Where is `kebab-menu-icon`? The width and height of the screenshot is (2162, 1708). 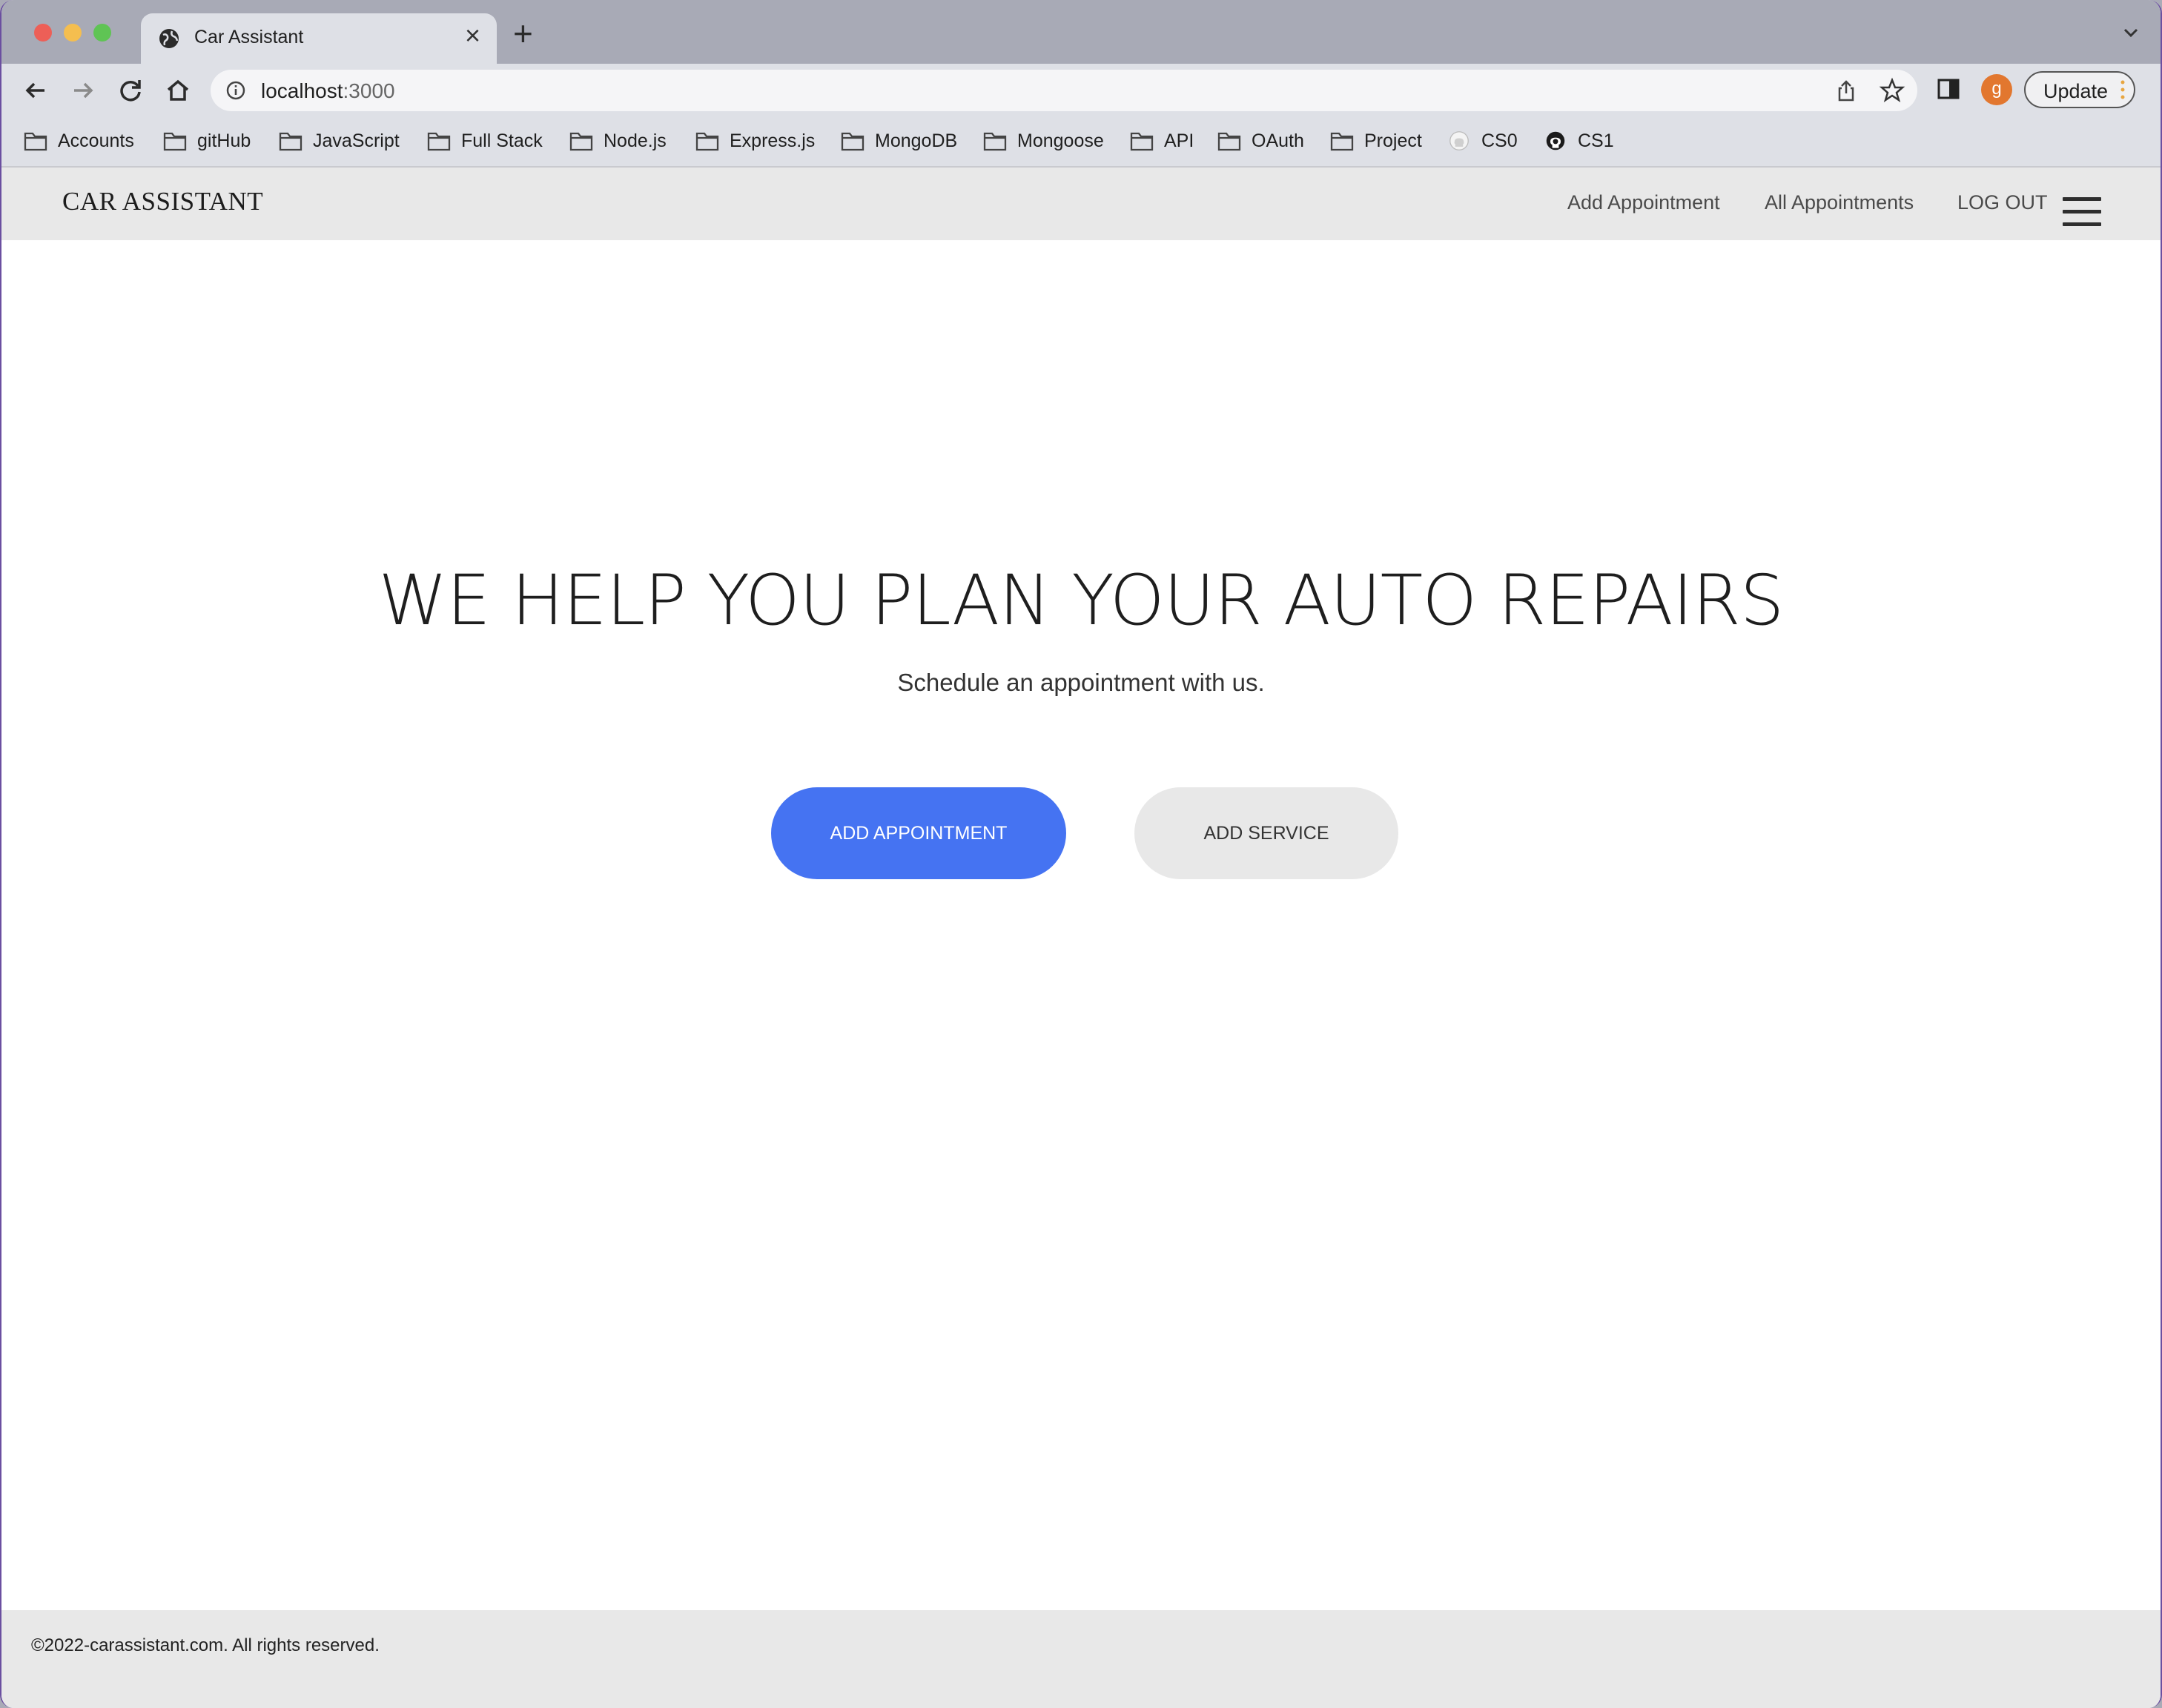 kebab-menu-icon is located at coordinates (2122, 89).